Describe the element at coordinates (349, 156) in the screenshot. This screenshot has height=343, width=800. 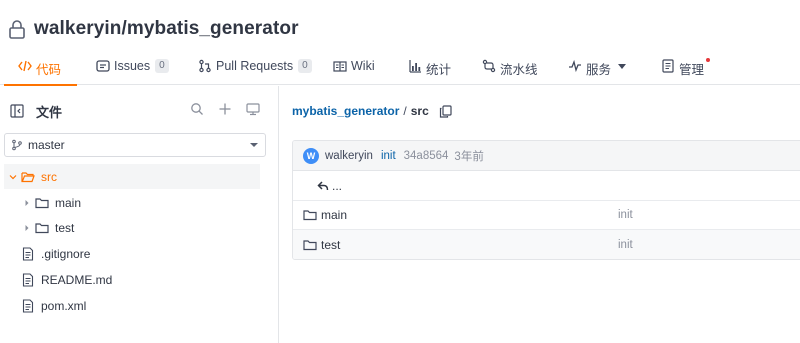
I see `commit-author: walkeryin` at that location.